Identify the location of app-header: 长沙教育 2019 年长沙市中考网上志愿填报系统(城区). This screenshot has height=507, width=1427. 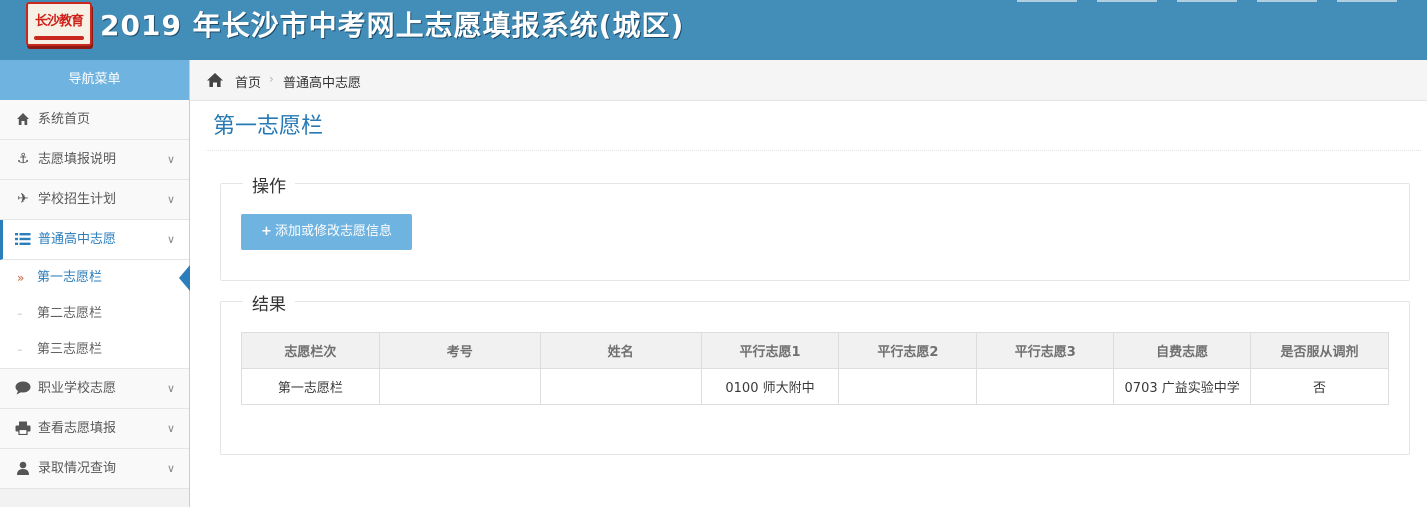
(713, 30).